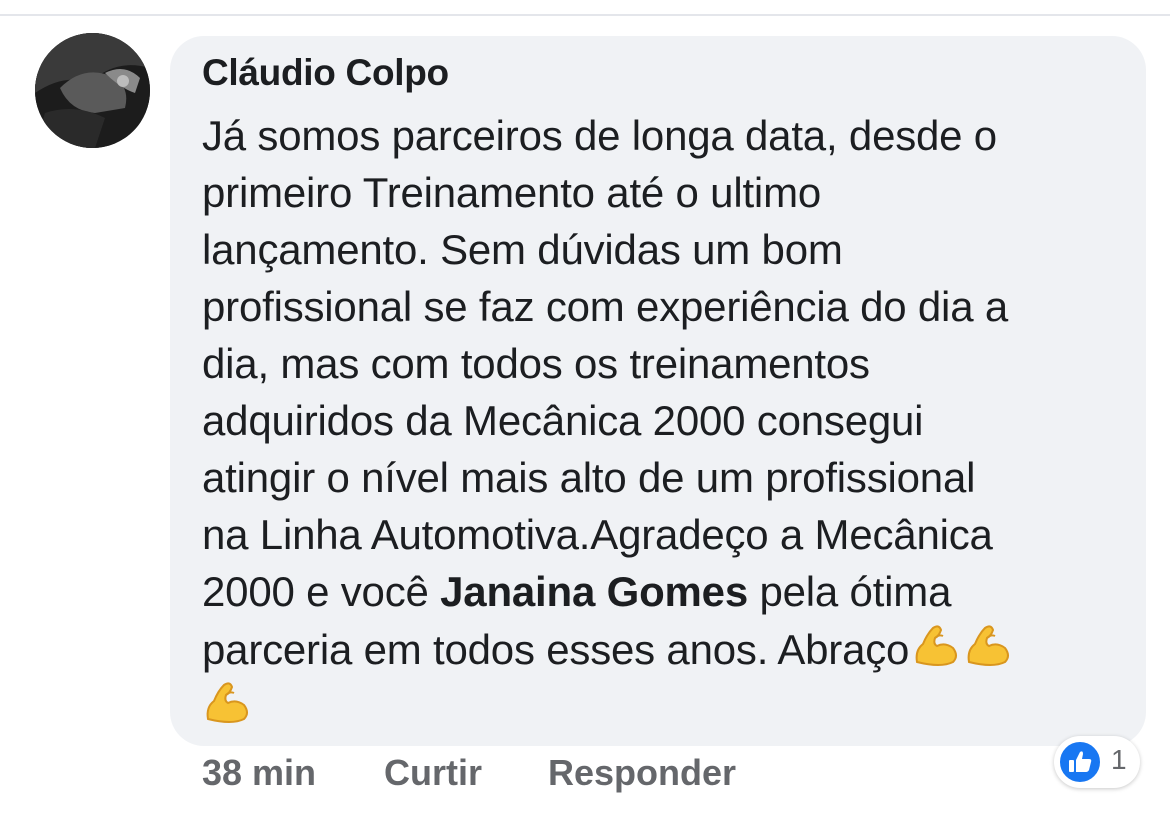  I want to click on reaction-summary: 1, so click(1097, 762).